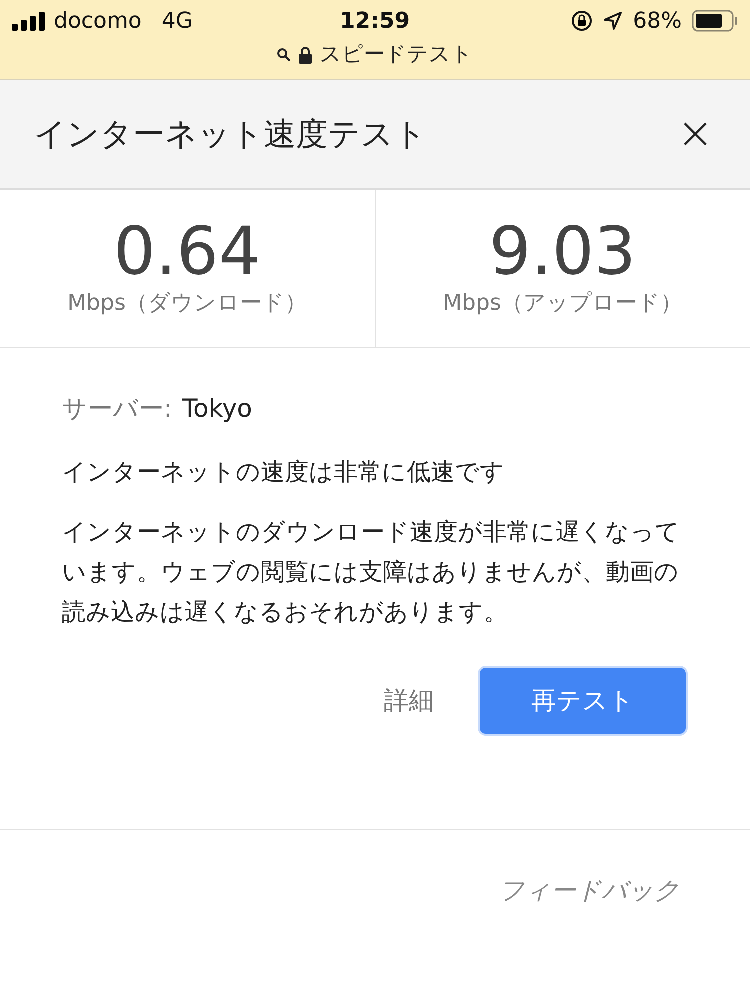 The height and width of the screenshot is (1000, 750). I want to click on location-arrow-icon, so click(613, 21).